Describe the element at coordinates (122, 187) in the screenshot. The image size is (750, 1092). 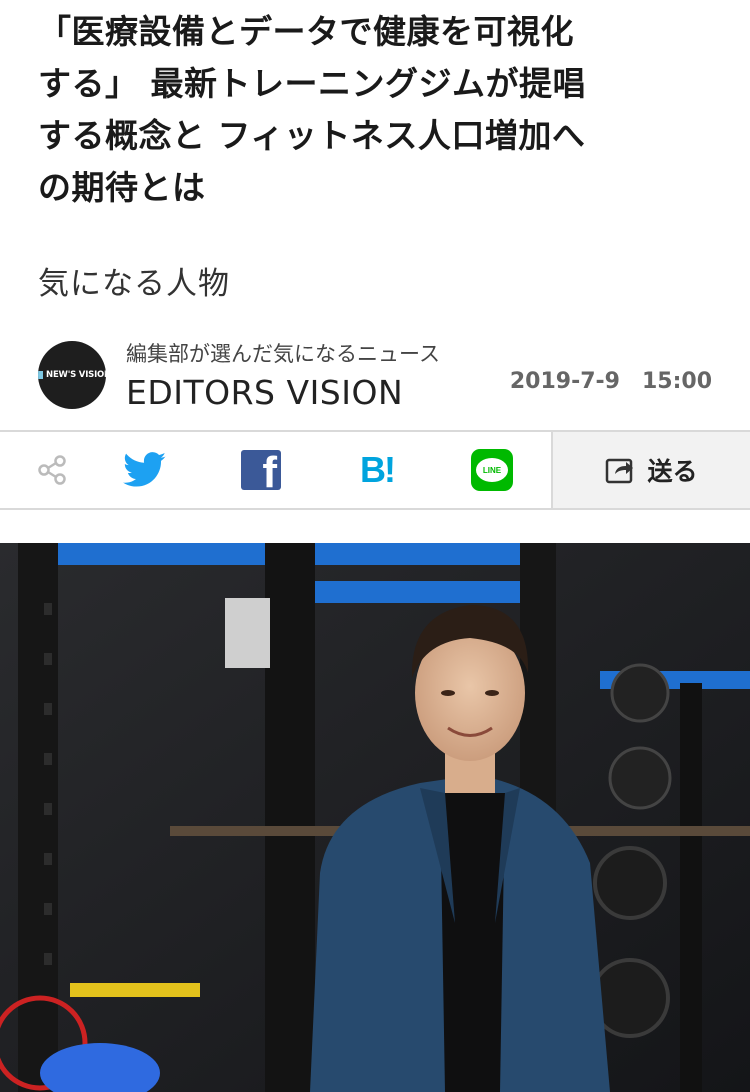
I see `headline-line: の期待とは` at that location.